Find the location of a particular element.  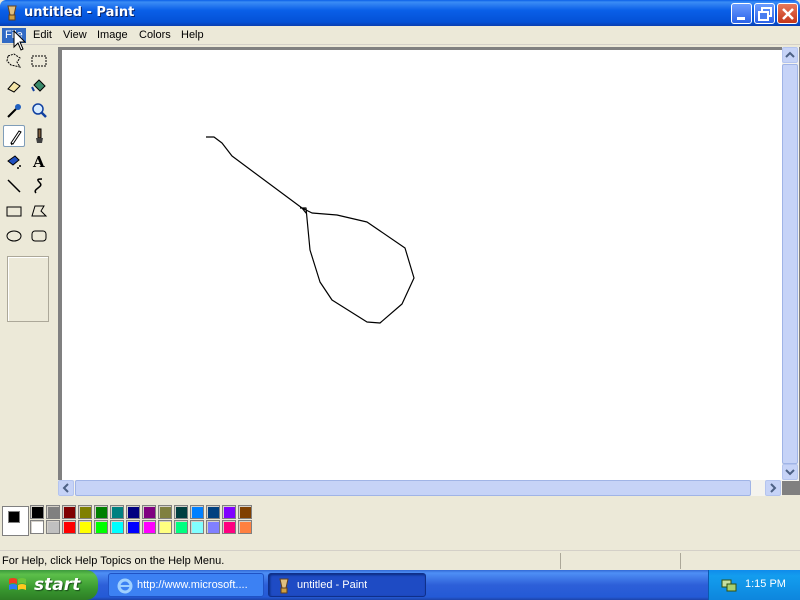

tool-text: A is located at coordinates (39, 161).